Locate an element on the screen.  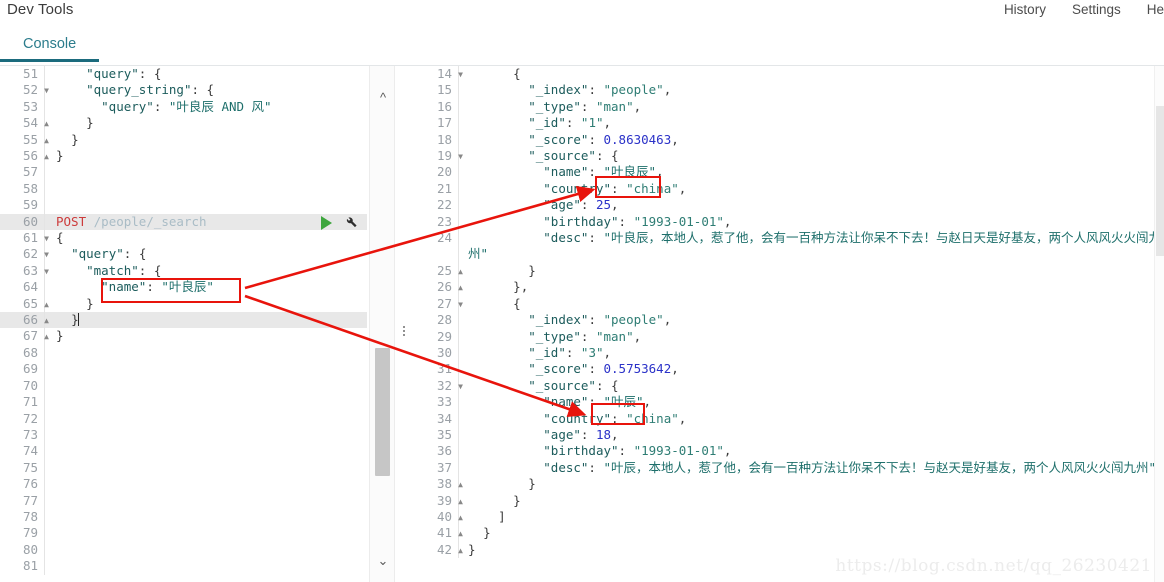
code-line: 59 is located at coordinates (183, 205).